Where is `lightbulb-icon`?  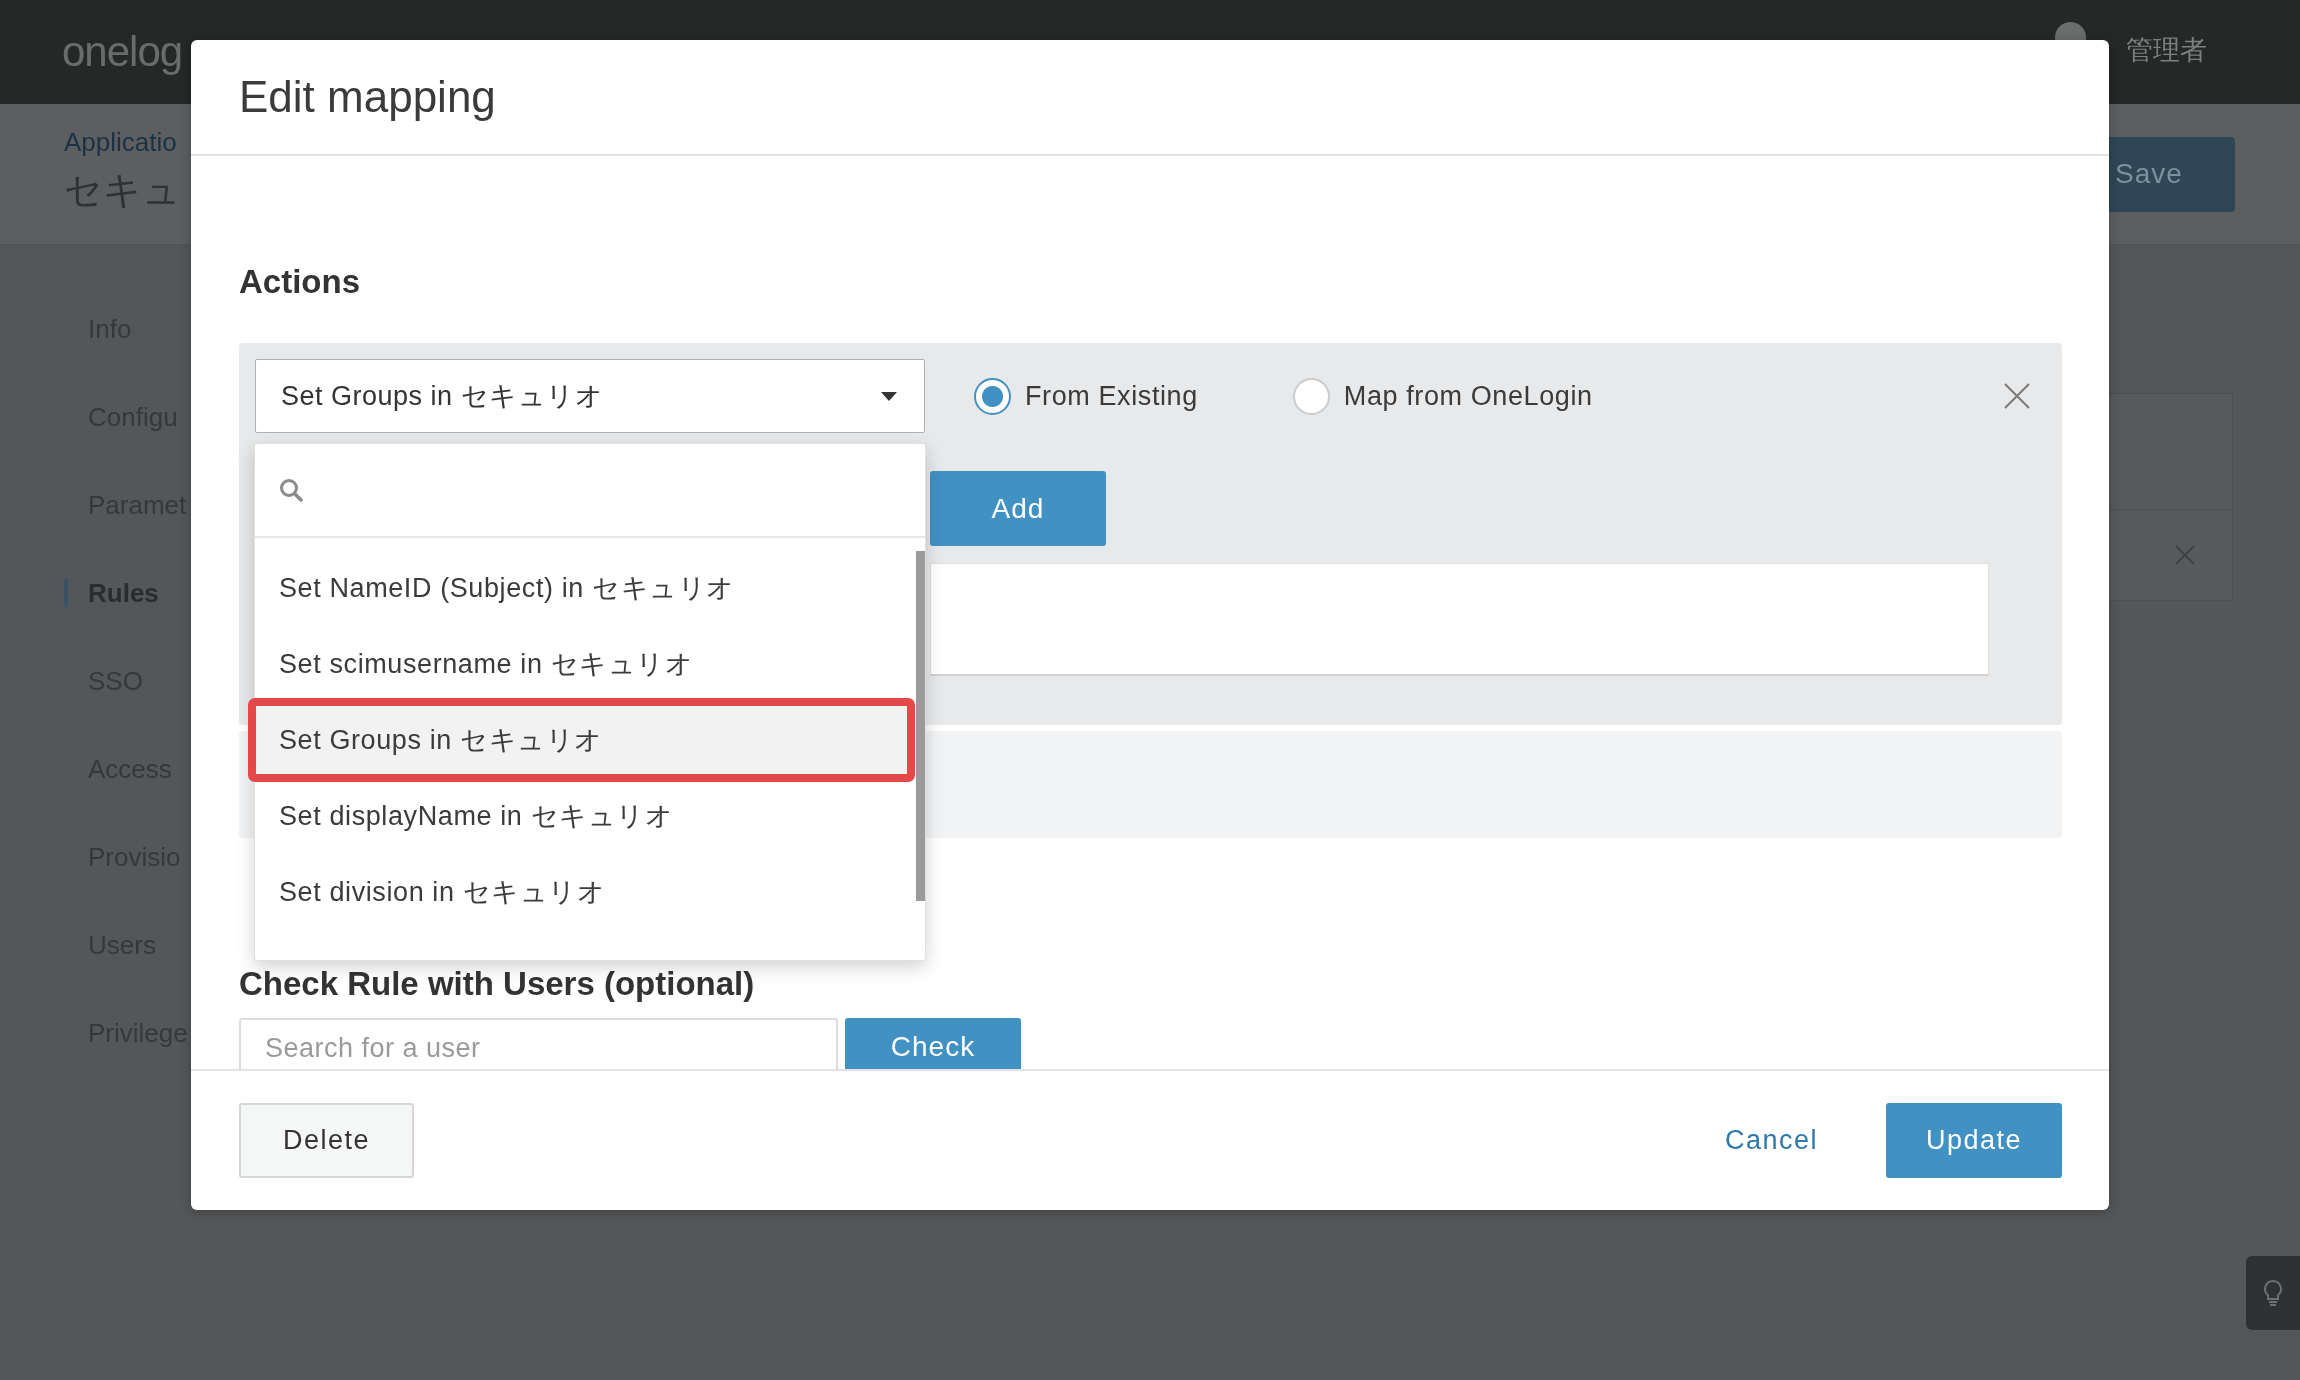
lightbulb-icon is located at coordinates (2273, 1293).